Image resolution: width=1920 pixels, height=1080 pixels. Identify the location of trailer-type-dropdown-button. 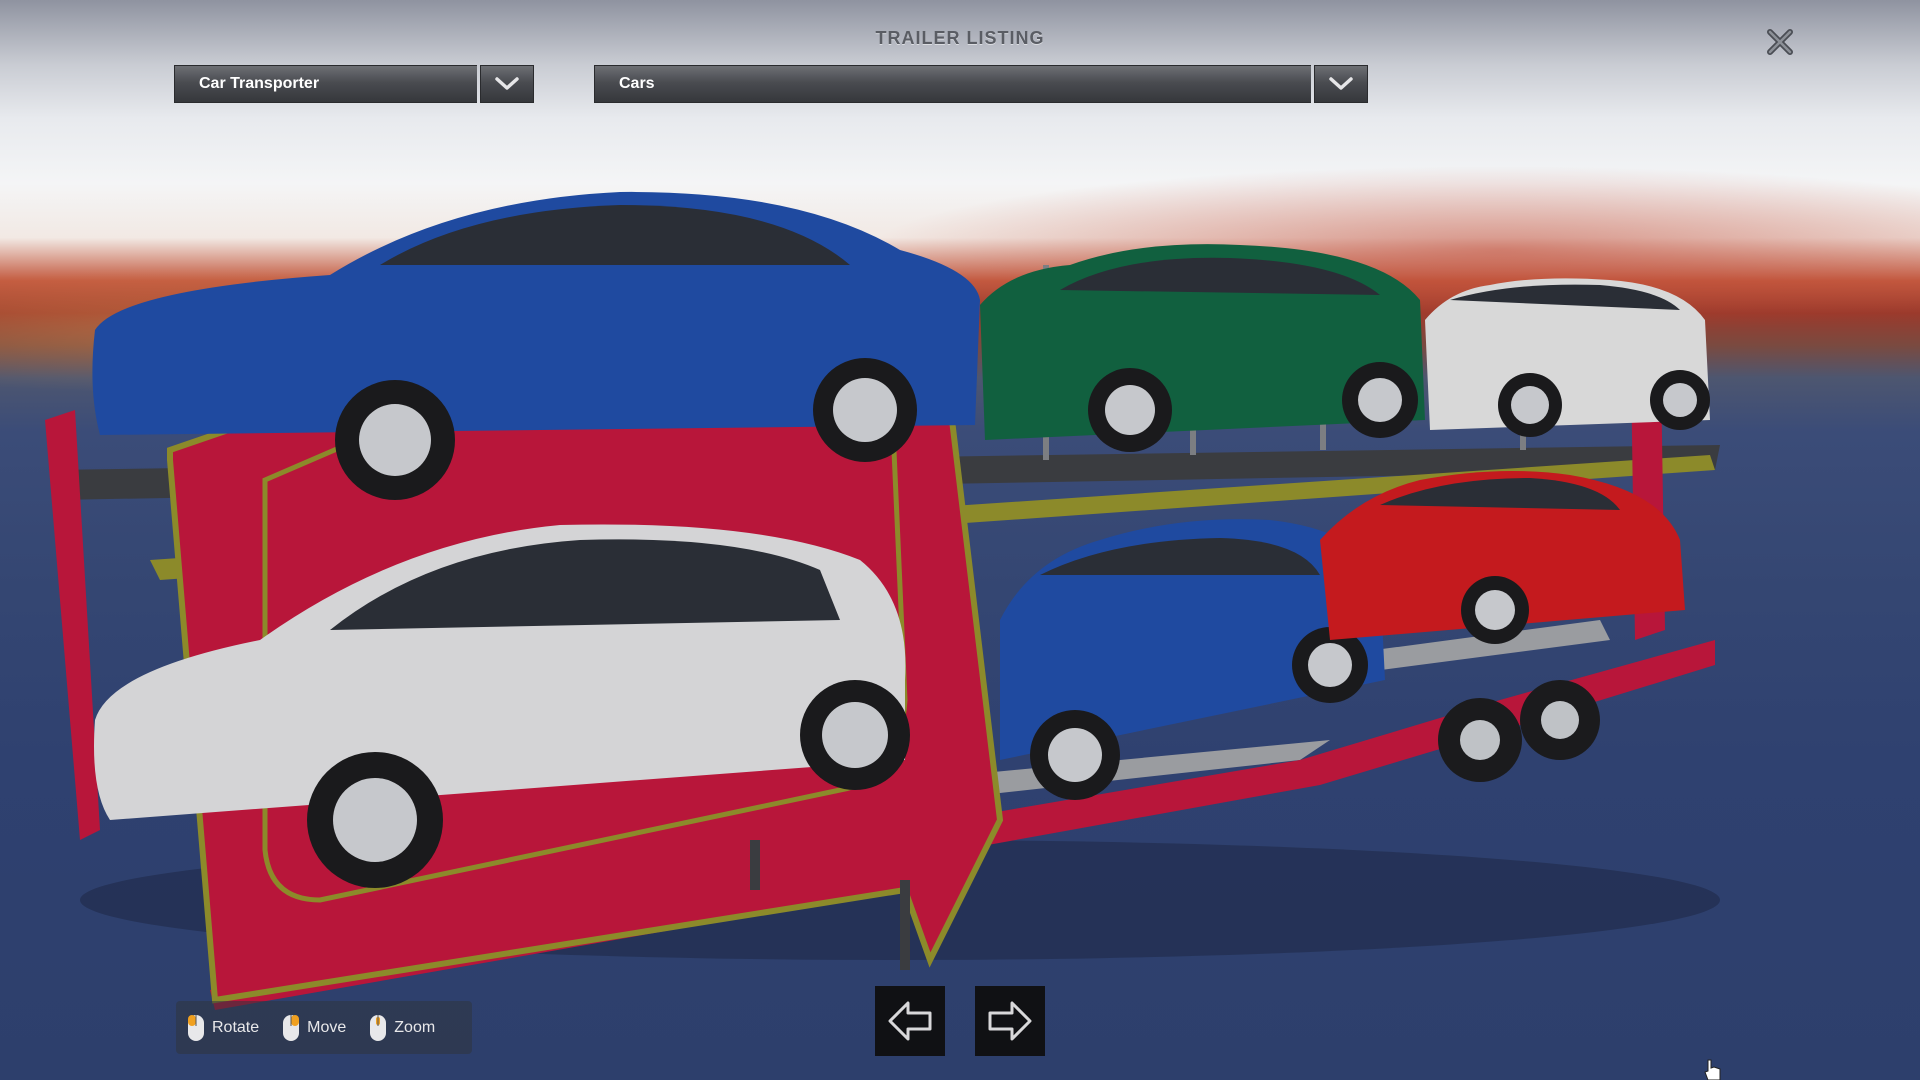
(507, 84).